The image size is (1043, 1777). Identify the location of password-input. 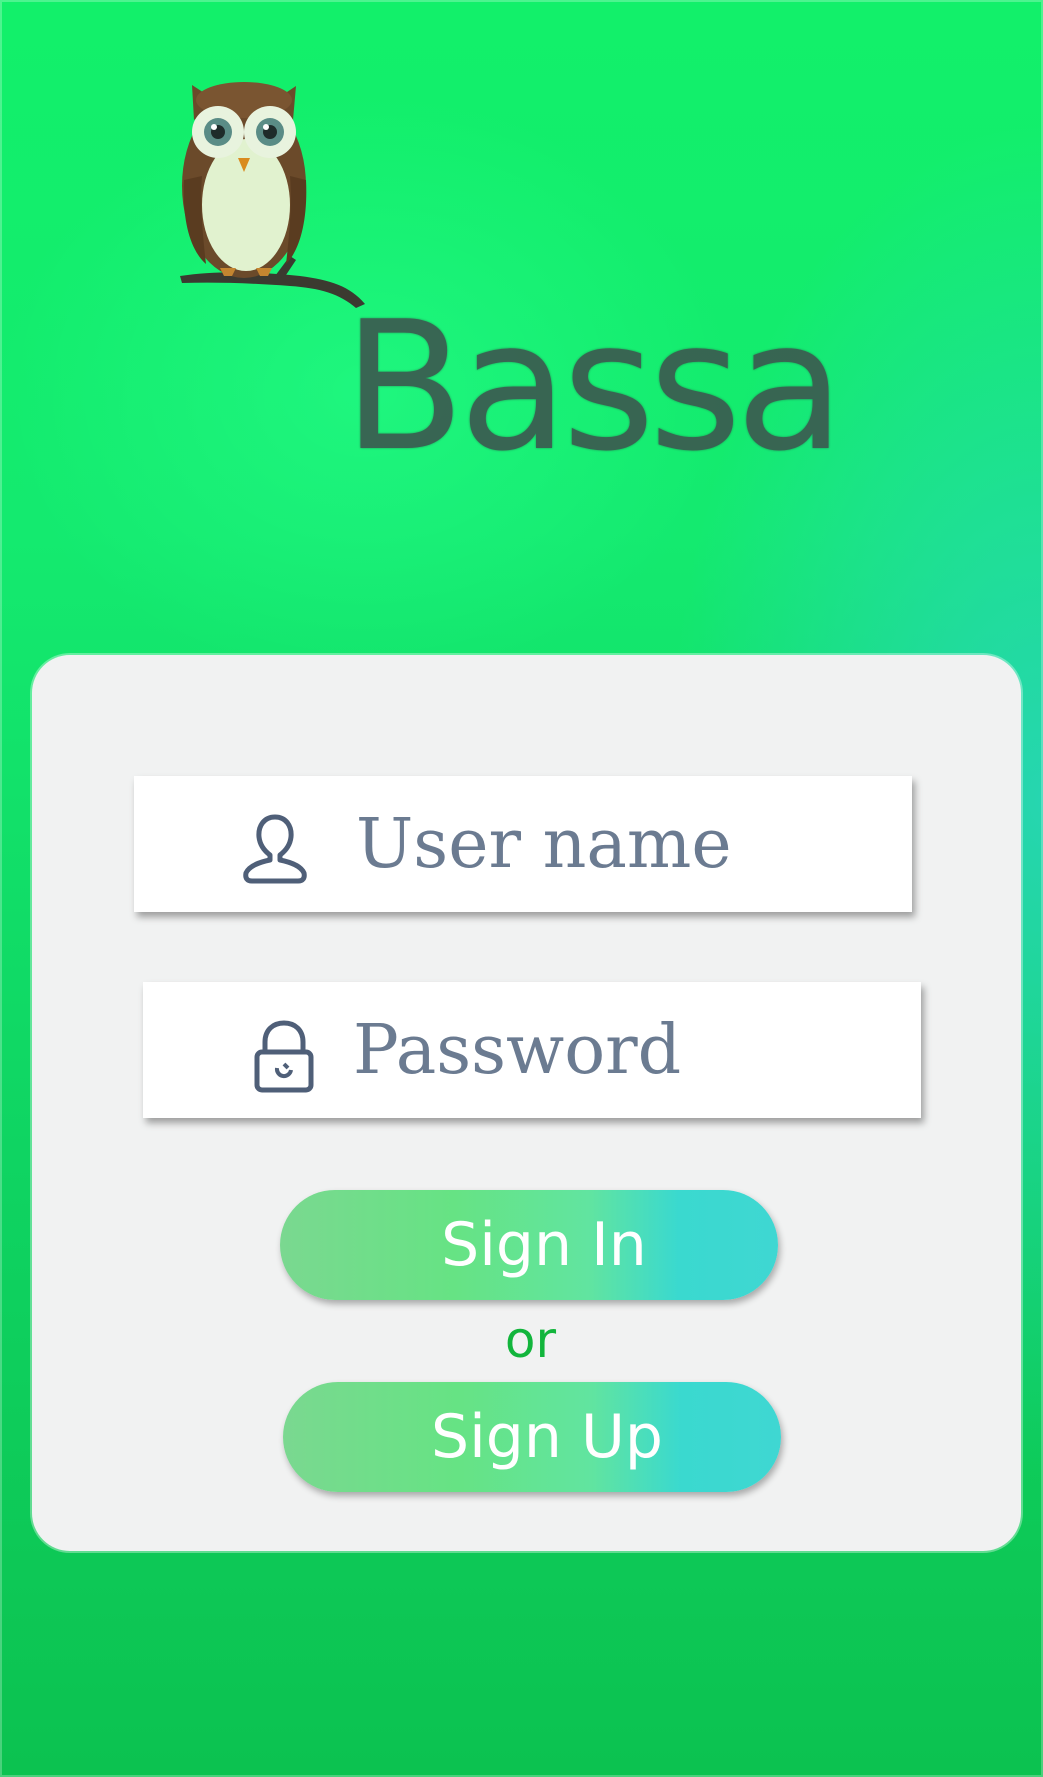
(628, 1050).